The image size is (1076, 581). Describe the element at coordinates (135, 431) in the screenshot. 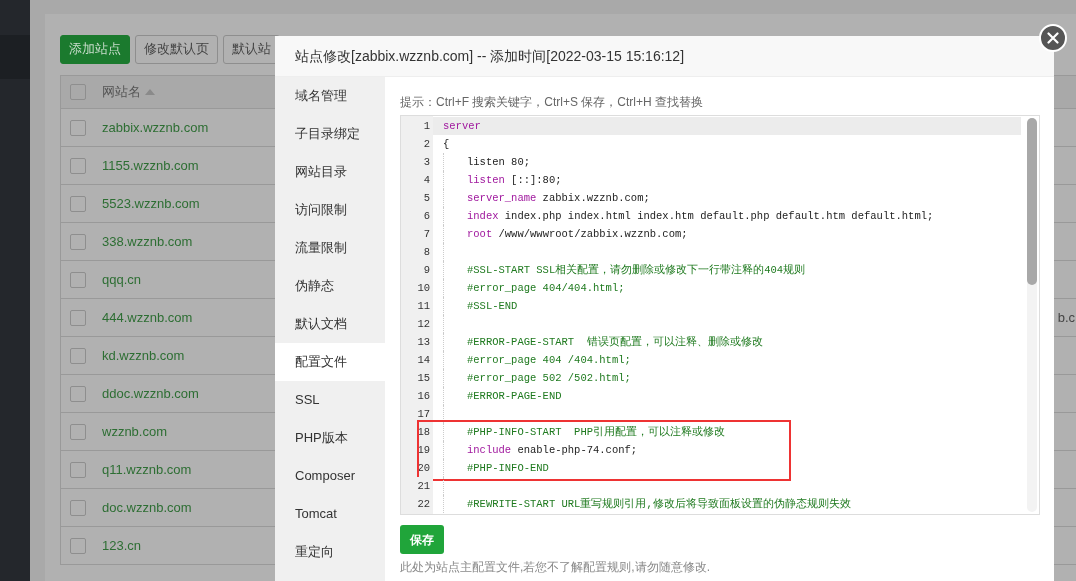

I see `site-link: wzznb.com` at that location.